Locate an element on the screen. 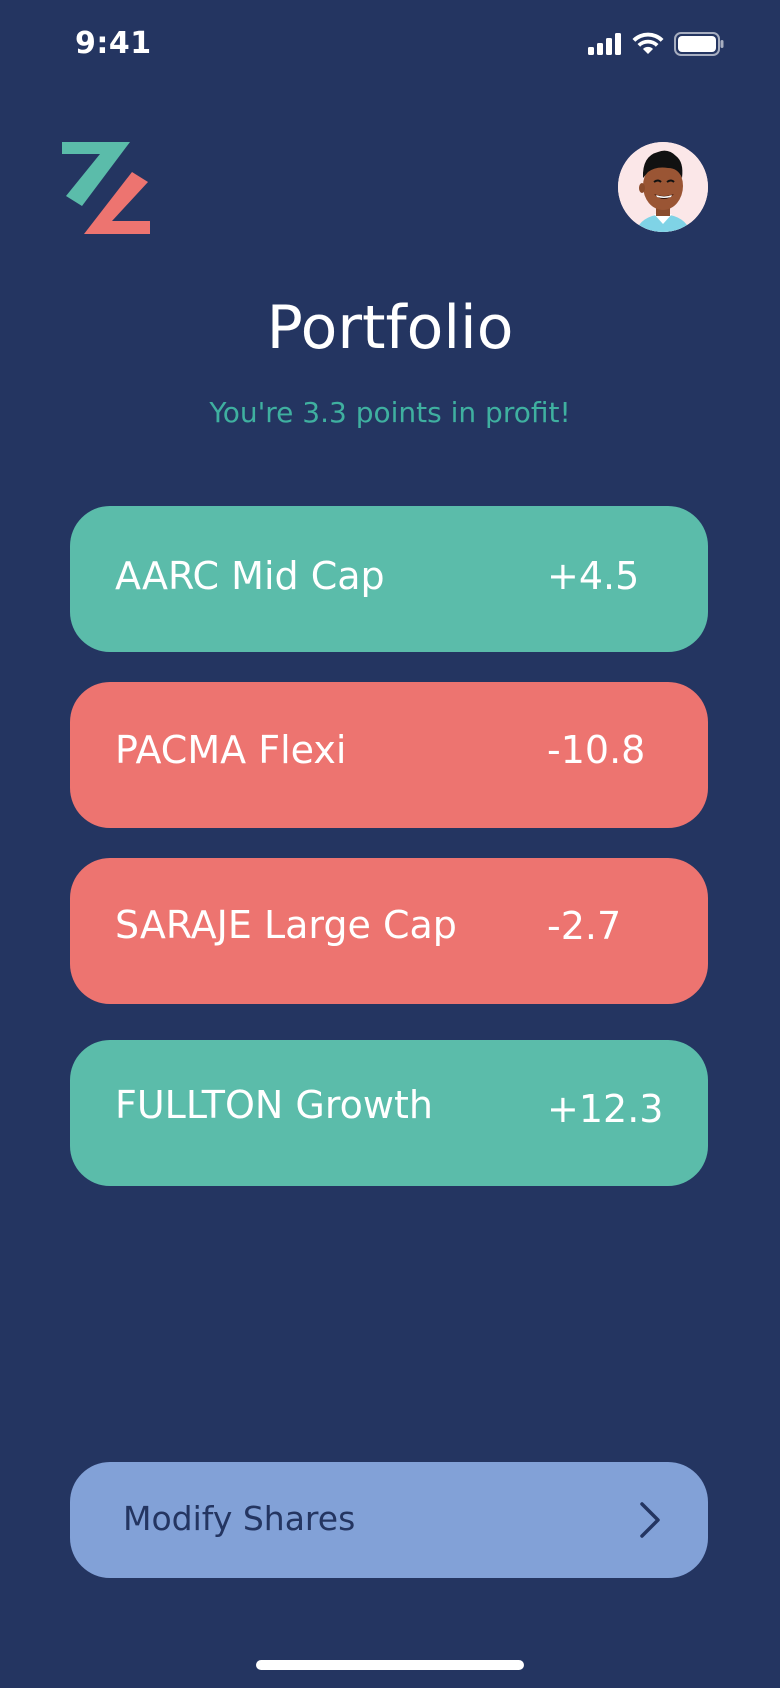 This screenshot has width=780, height=1688. fund-change: +4.5 is located at coordinates (593, 576).